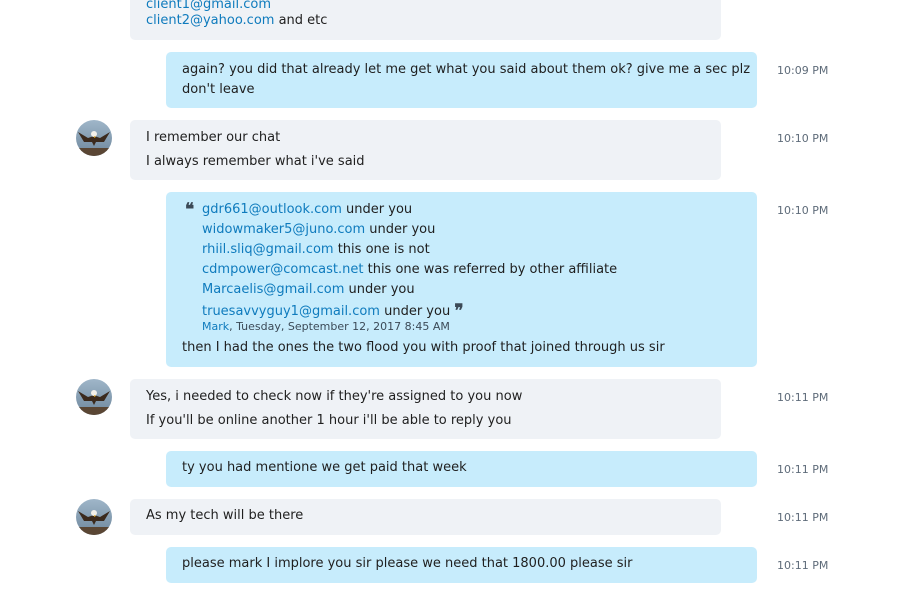  Describe the element at coordinates (268, 249) in the screenshot. I see `email-link: rhiil.sliq@gmail.com` at that location.